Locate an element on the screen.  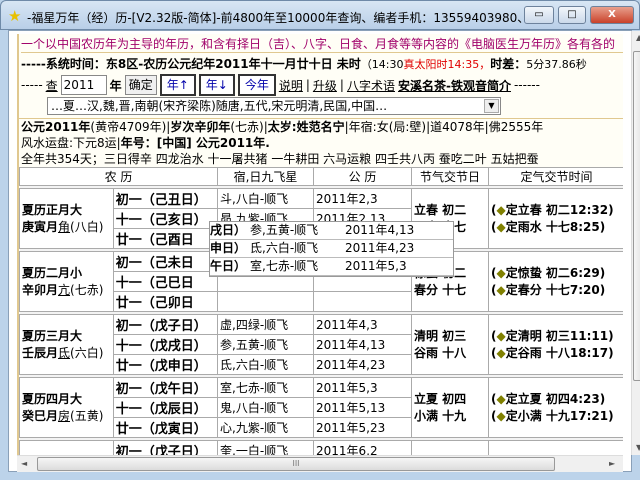
month-ganzhi: 辛卯月亢(七赤) is located at coordinates (66, 290).